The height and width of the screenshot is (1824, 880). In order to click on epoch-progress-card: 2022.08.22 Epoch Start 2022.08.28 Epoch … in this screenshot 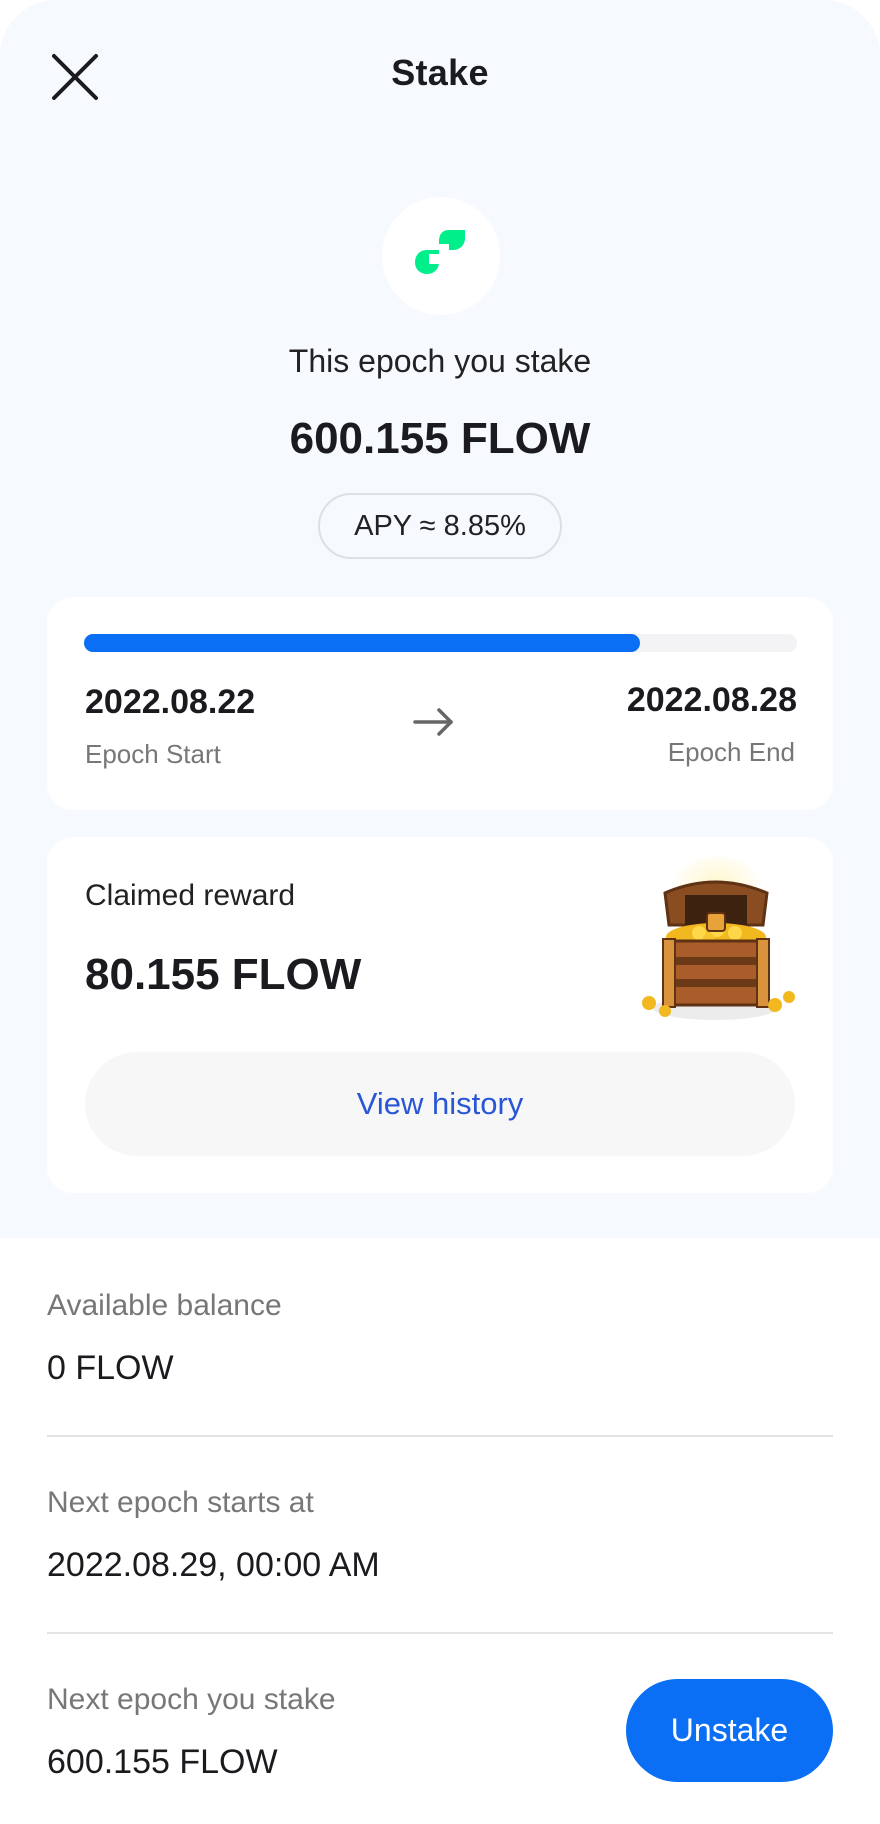, I will do `click(440, 703)`.